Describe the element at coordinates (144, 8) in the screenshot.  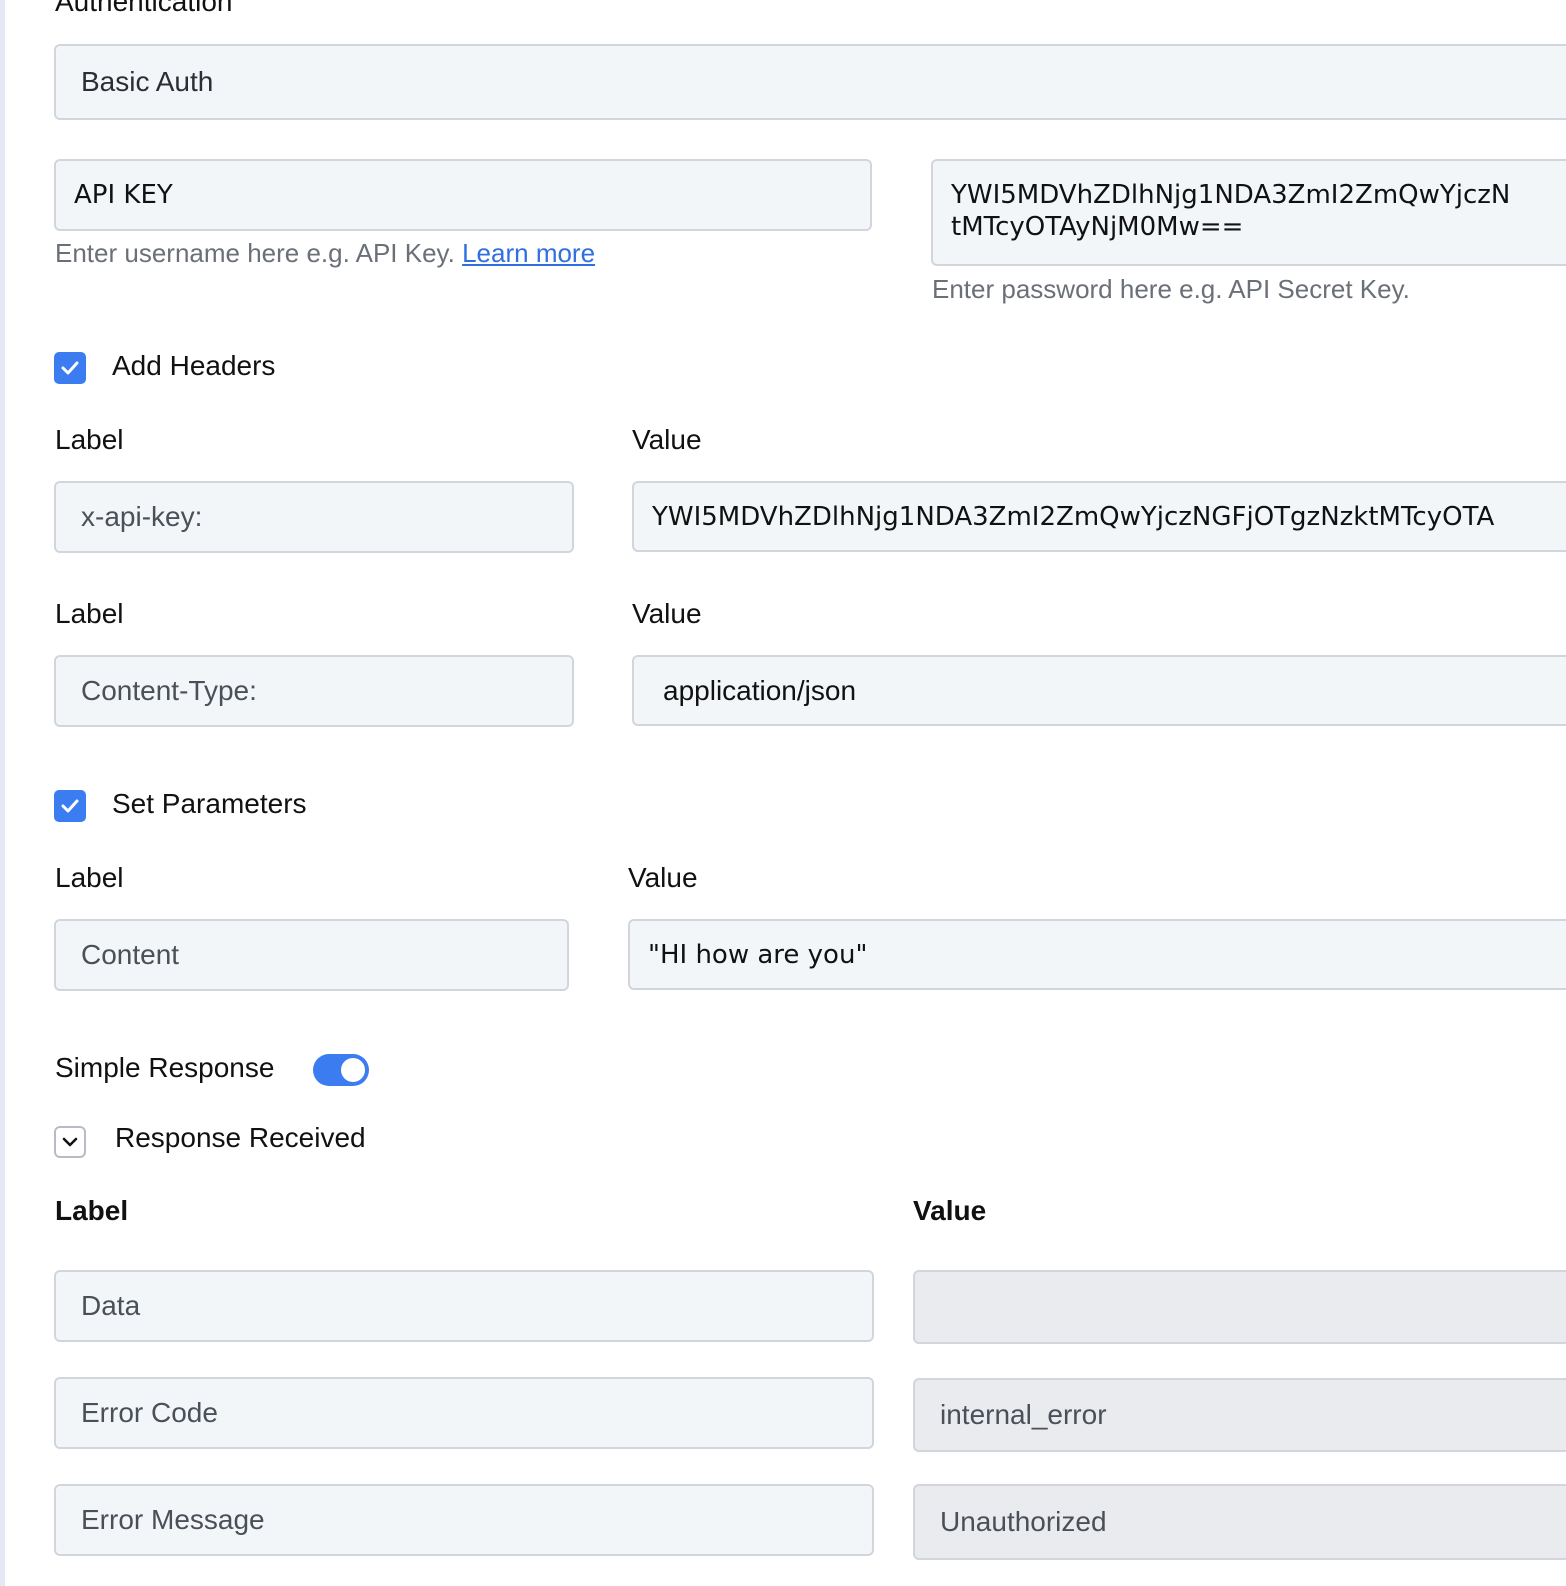
I see `authentication-heading: Authentication` at that location.